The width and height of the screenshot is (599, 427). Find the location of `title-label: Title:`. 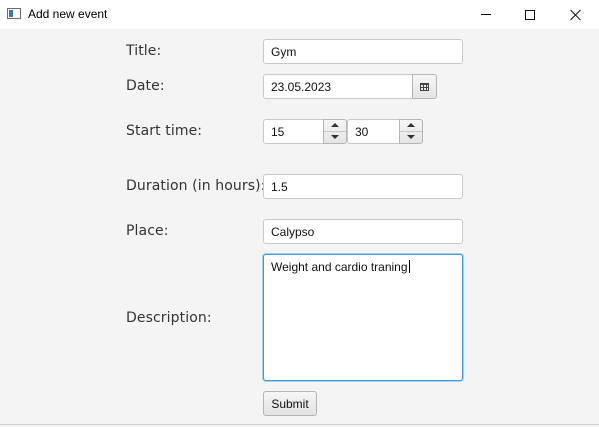

title-label: Title: is located at coordinates (144, 51).